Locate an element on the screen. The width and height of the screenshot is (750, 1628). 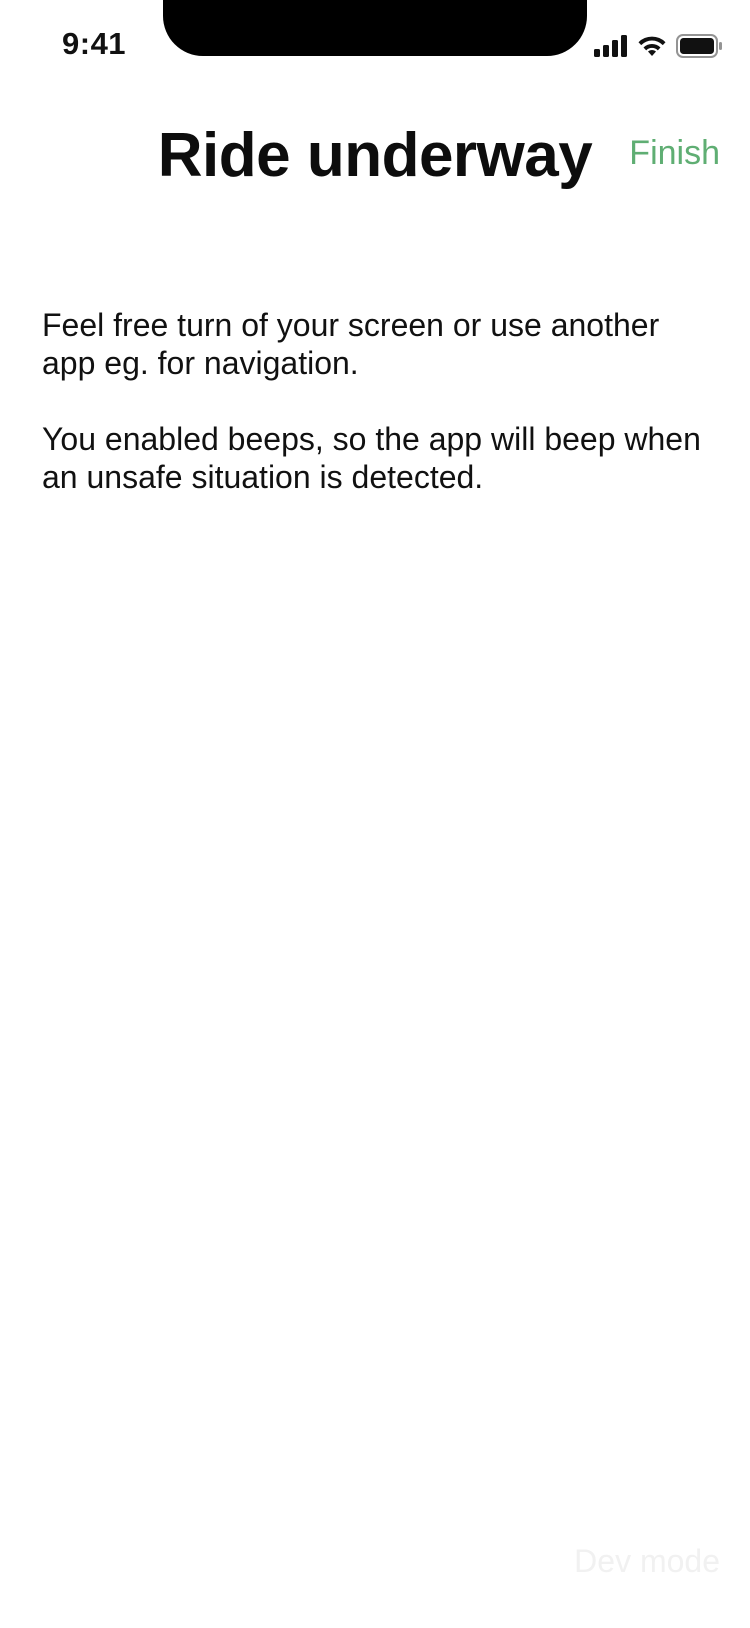
finish-button: Finish is located at coordinates (674, 153).